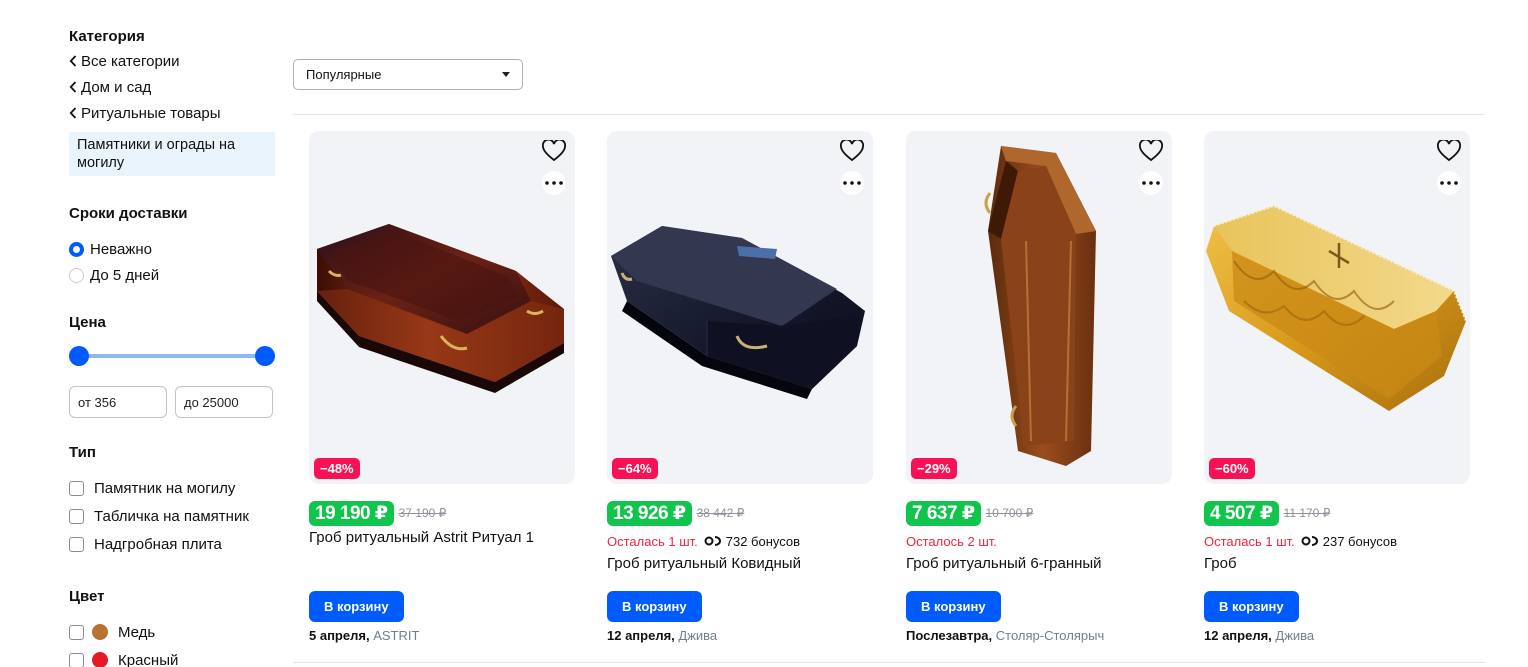  I want to click on price-from-input, so click(118, 402).